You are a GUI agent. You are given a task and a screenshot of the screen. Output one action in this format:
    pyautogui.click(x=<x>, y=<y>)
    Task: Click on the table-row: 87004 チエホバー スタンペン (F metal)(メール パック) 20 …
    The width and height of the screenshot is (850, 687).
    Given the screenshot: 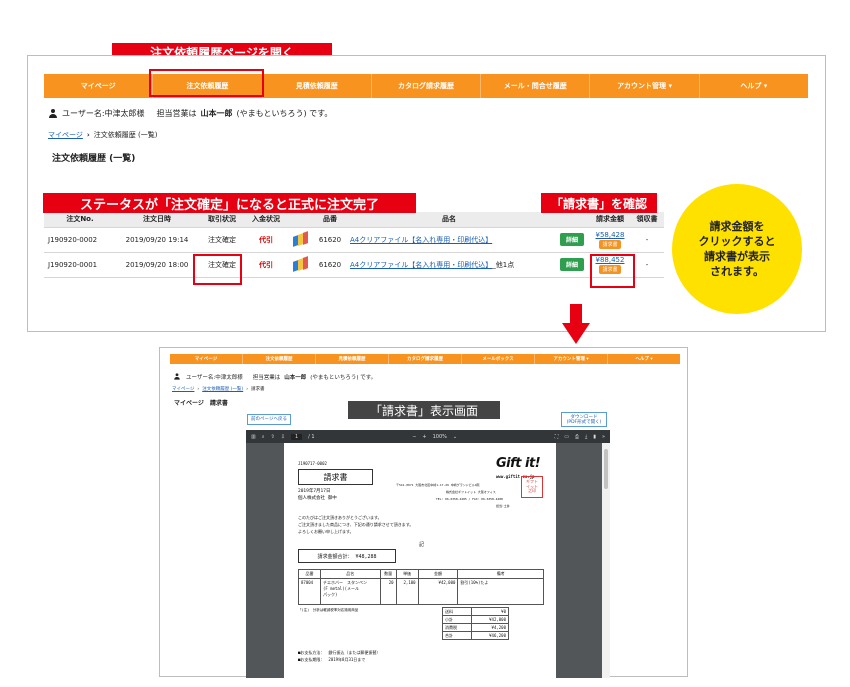 What is the action you would take?
    pyautogui.click(x=421, y=591)
    